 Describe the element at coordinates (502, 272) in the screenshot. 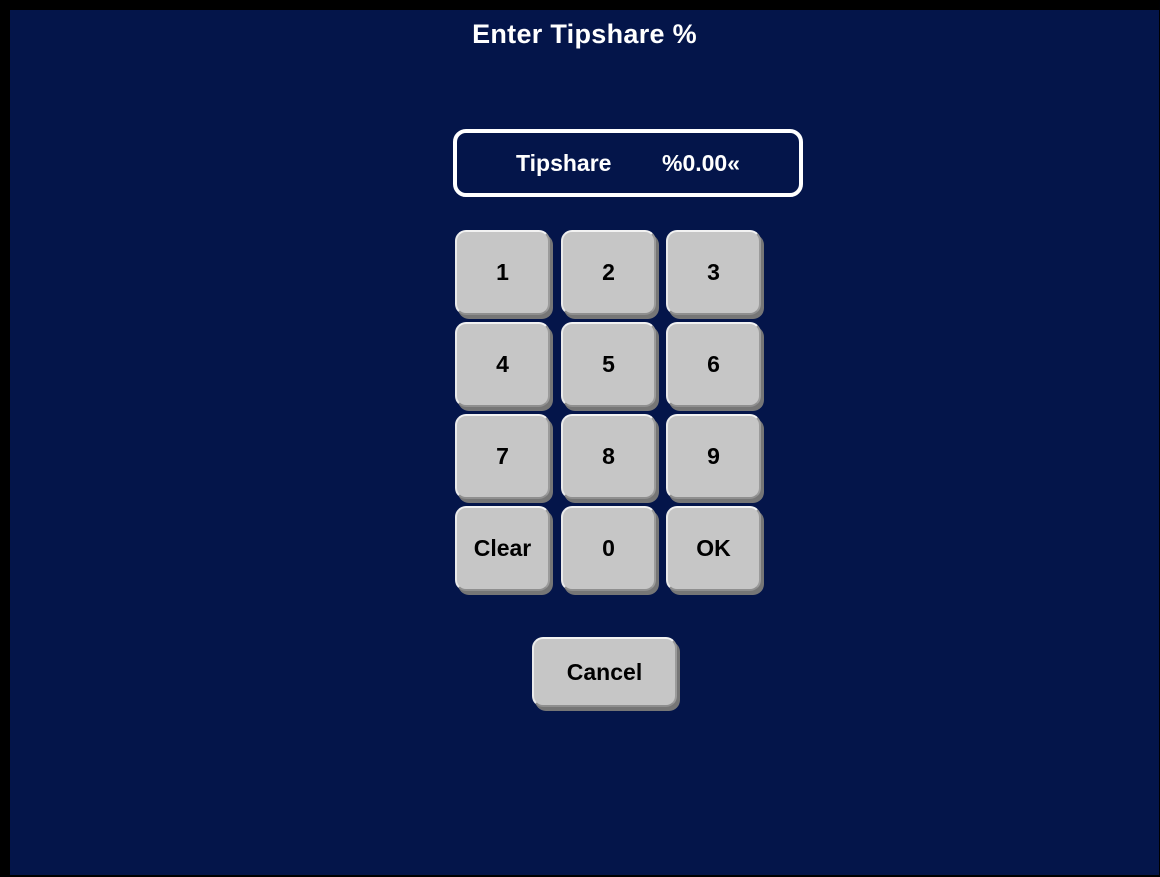

I see `key-1: 1` at that location.